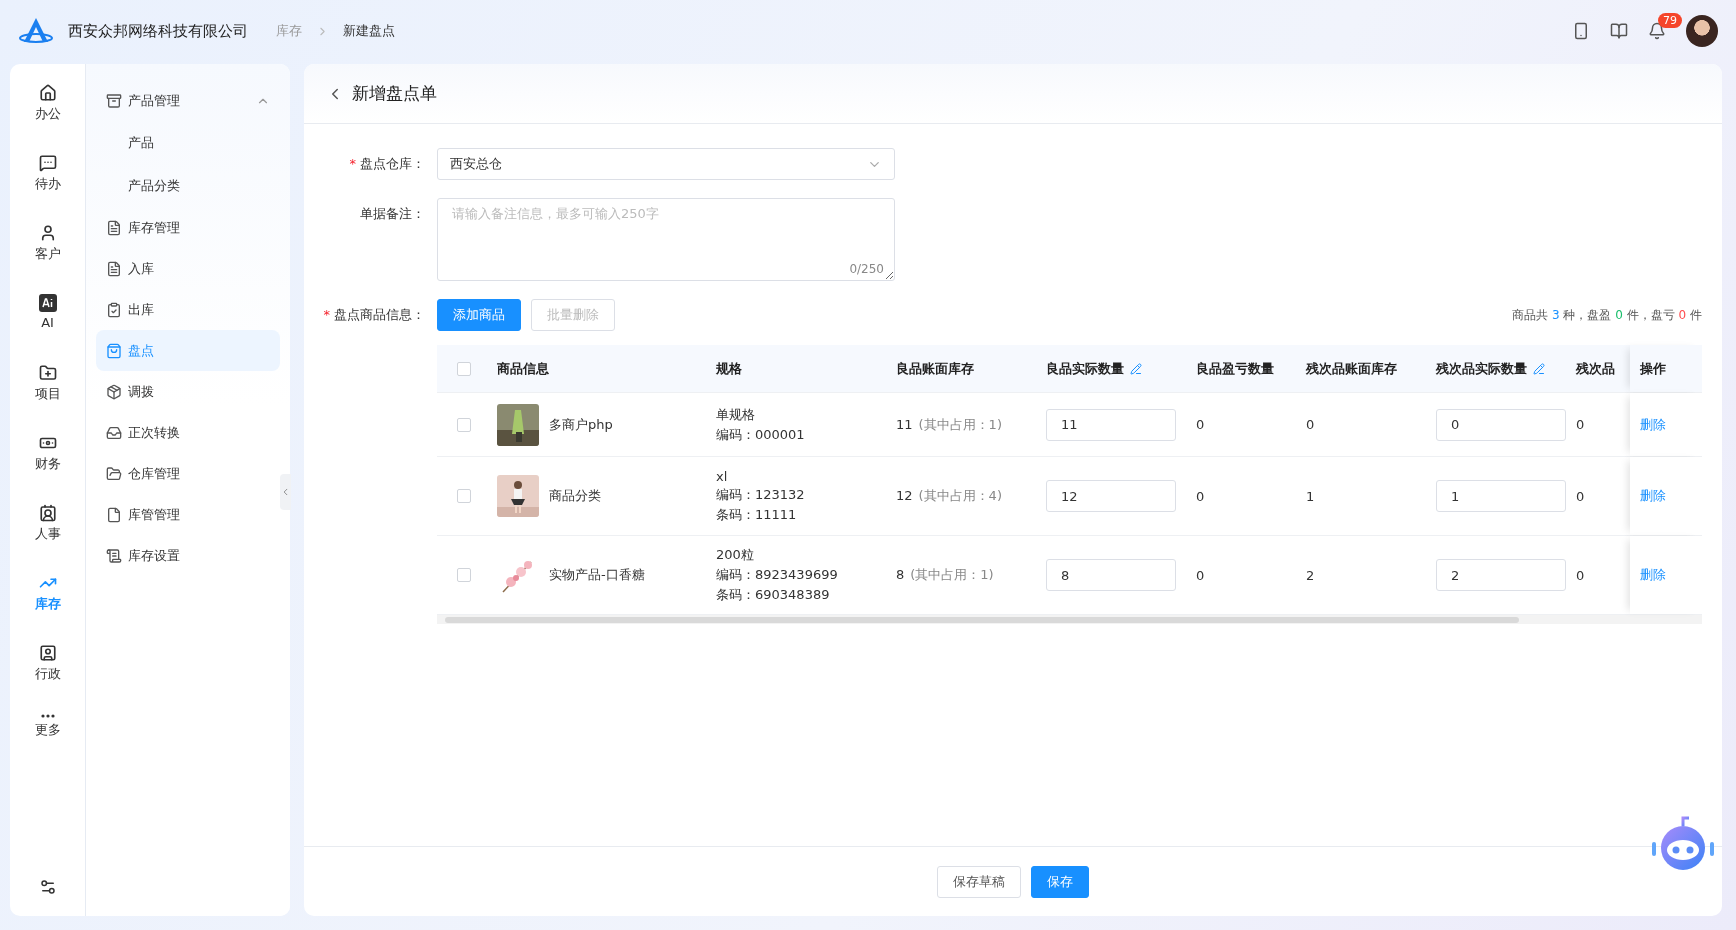  Describe the element at coordinates (1501, 575) in the screenshot. I see `quantity-field: 2` at that location.